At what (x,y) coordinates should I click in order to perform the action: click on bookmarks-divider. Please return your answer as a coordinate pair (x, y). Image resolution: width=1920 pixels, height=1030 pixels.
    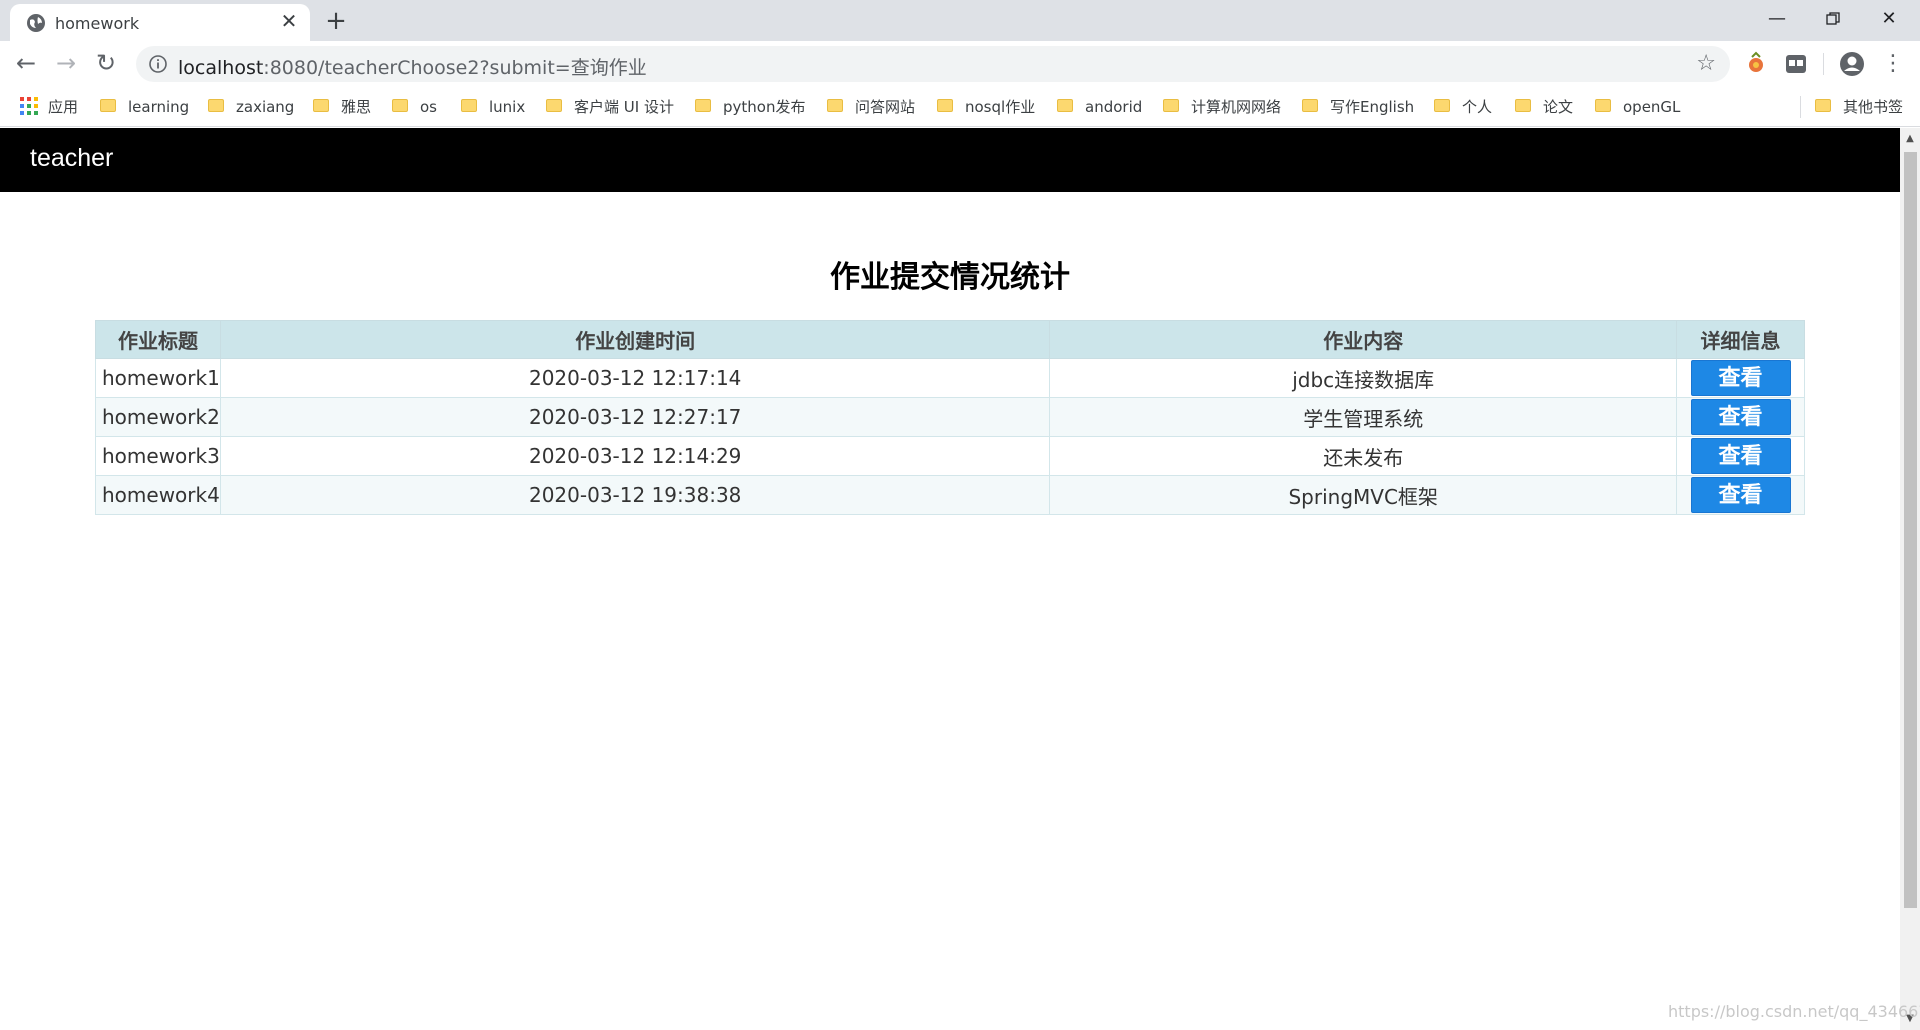
    Looking at the image, I should click on (1800, 107).